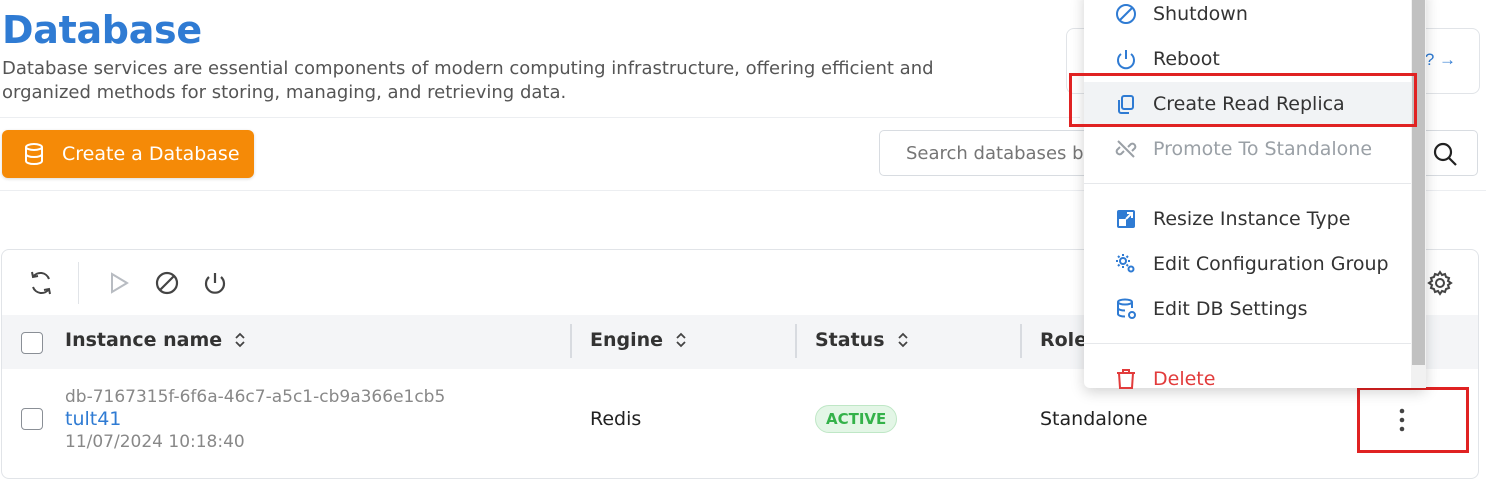  What do you see at coordinates (1252, 219) in the screenshot?
I see `menu-item-label: Resize Instance Type` at bounding box center [1252, 219].